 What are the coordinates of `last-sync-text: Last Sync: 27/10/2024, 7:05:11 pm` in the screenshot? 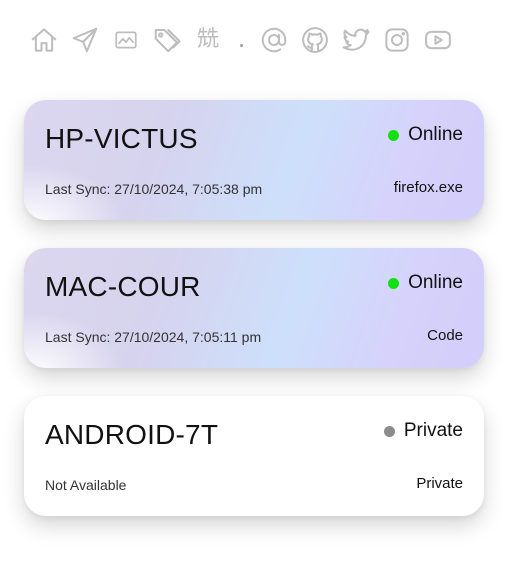 It's located at (153, 337).